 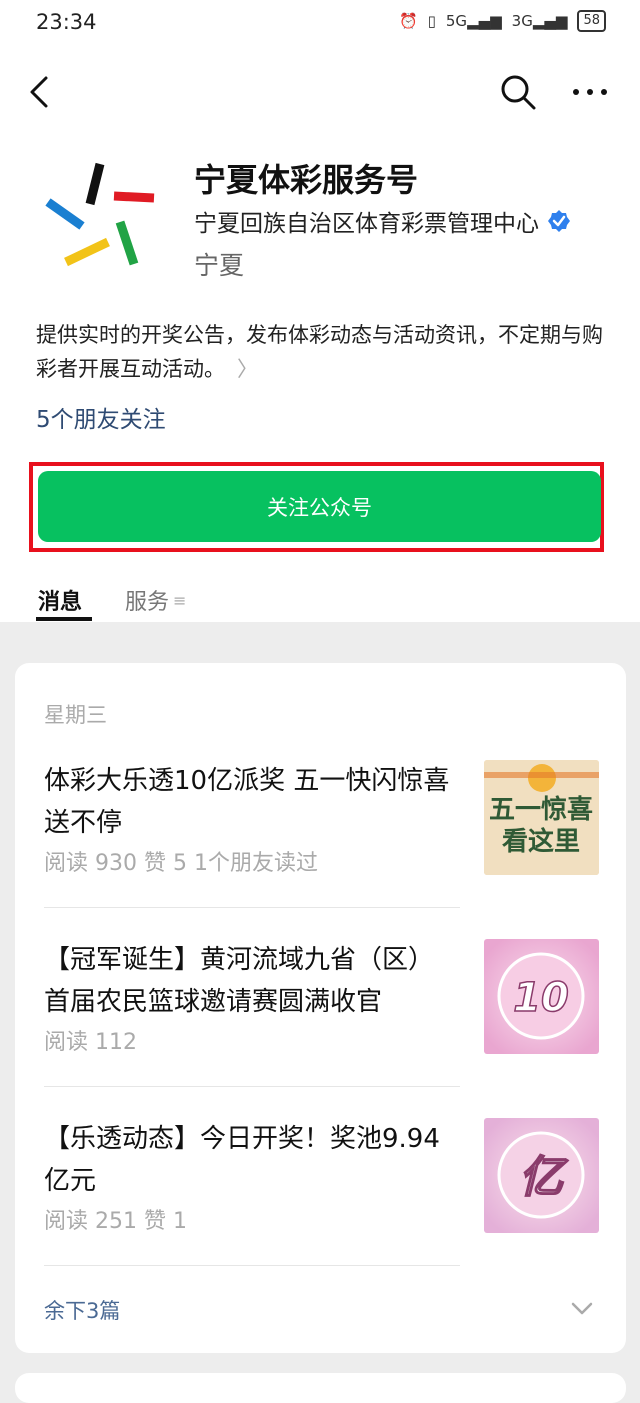 I want to click on thumbnail-art: 五一惊喜 看这里, so click(x=541, y=817).